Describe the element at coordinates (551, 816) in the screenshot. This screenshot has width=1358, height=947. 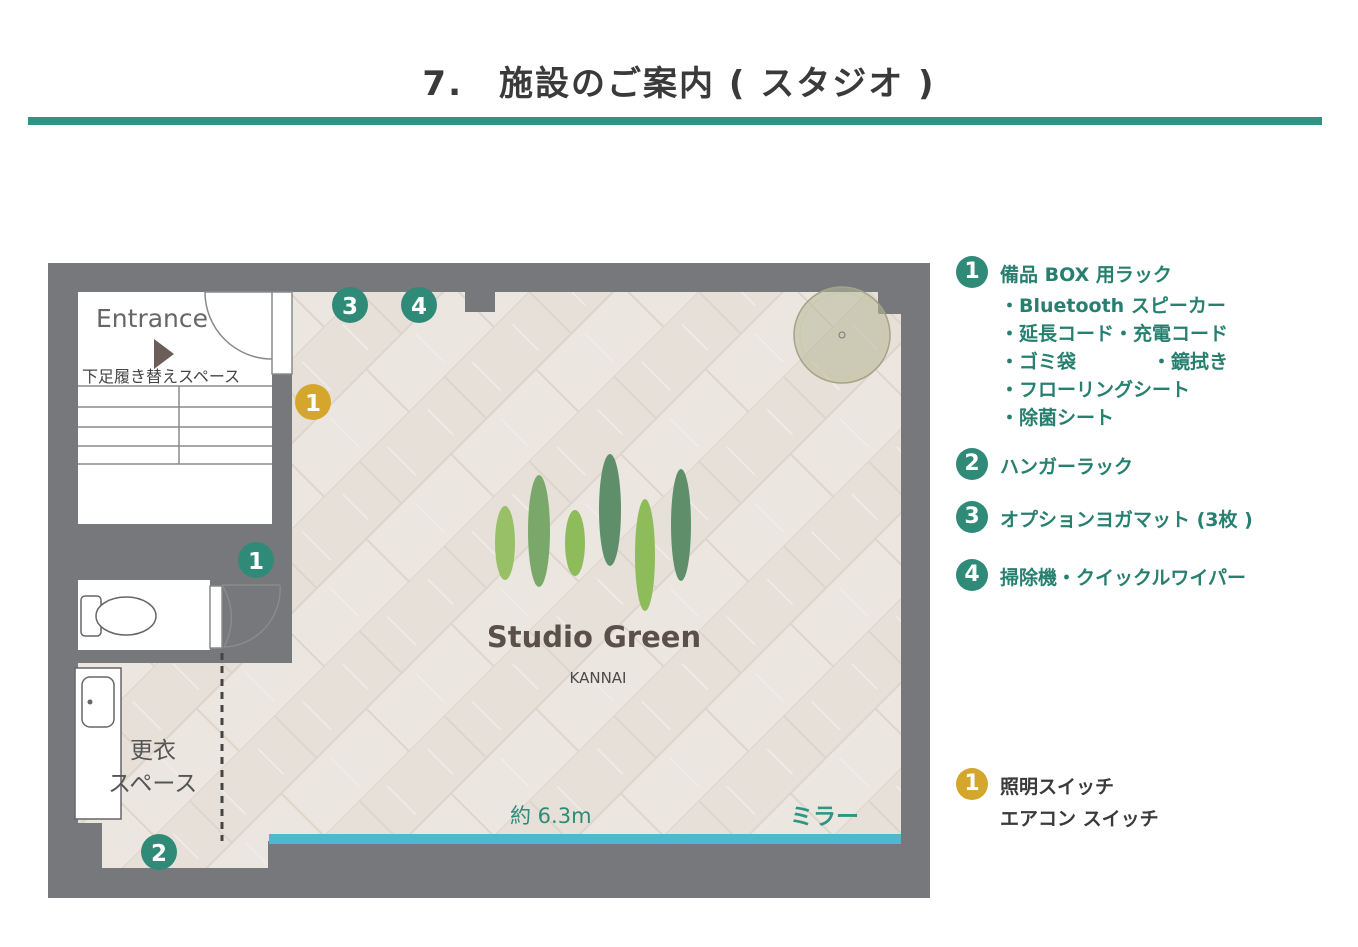
I see `width-label: 約 6.3m` at that location.